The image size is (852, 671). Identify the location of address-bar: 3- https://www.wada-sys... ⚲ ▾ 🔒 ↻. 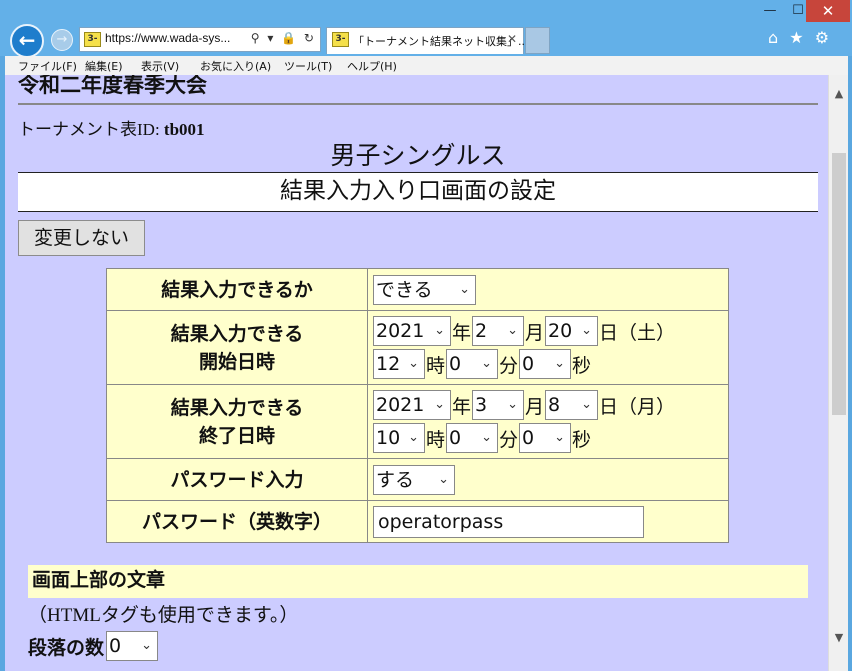
(200, 39).